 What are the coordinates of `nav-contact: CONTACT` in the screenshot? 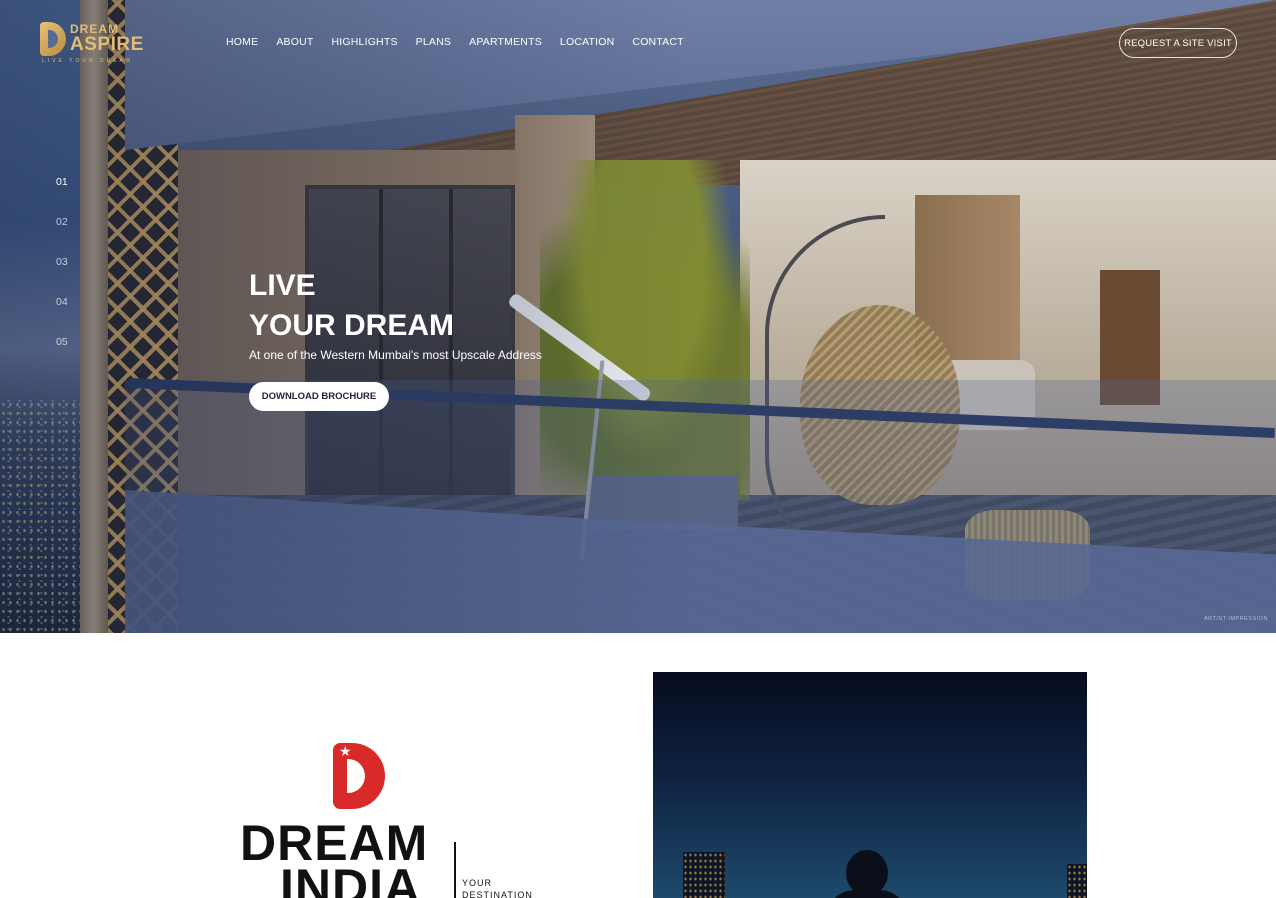 It's located at (657, 42).